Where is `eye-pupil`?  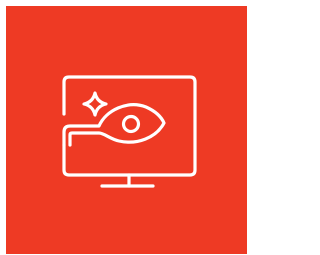
eye-pupil is located at coordinates (131, 124).